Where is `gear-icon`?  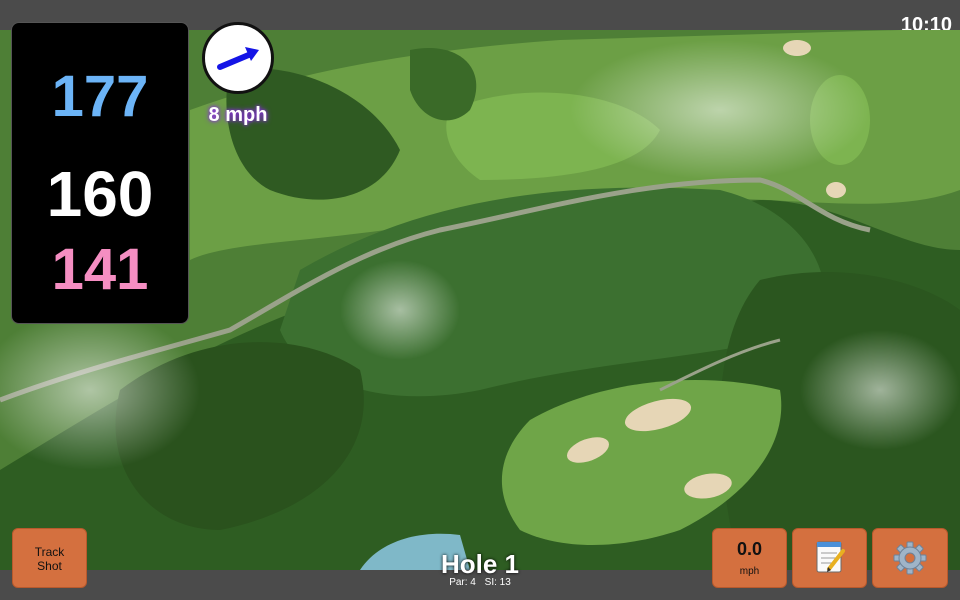 gear-icon is located at coordinates (910, 558).